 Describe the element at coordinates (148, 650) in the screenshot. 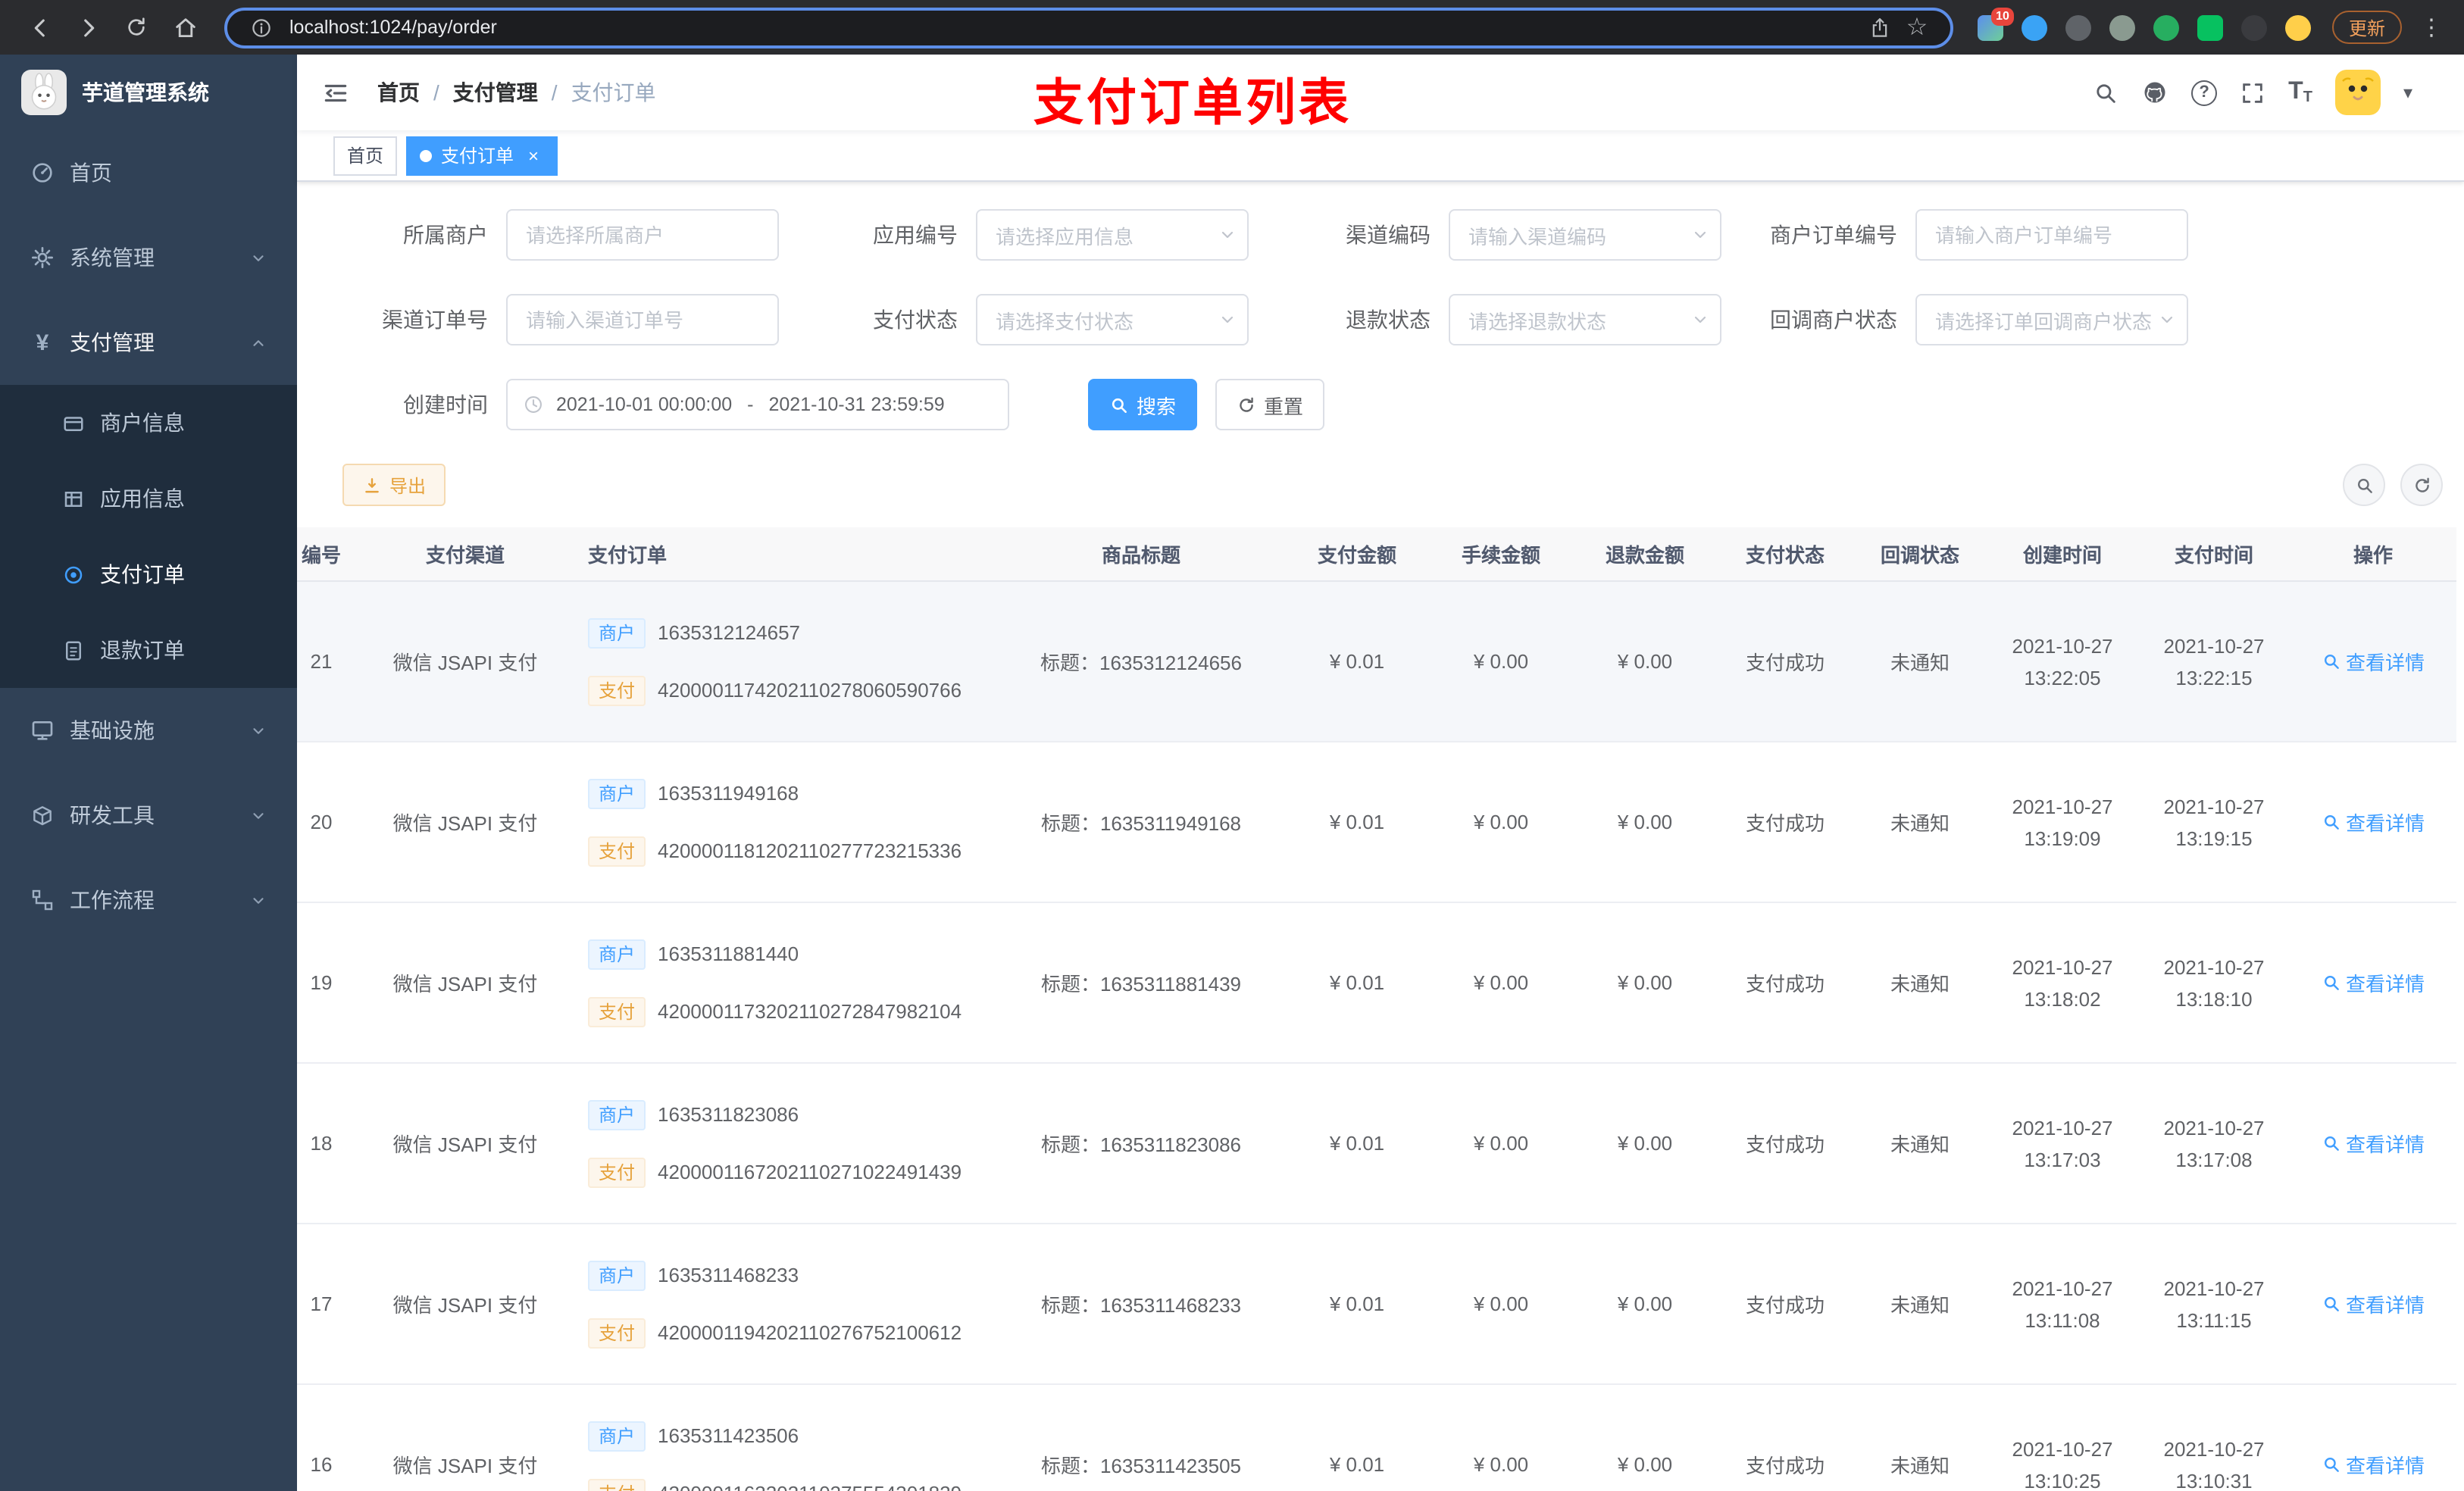

I see `sidebar-item-refund-order: 退款订单` at that location.